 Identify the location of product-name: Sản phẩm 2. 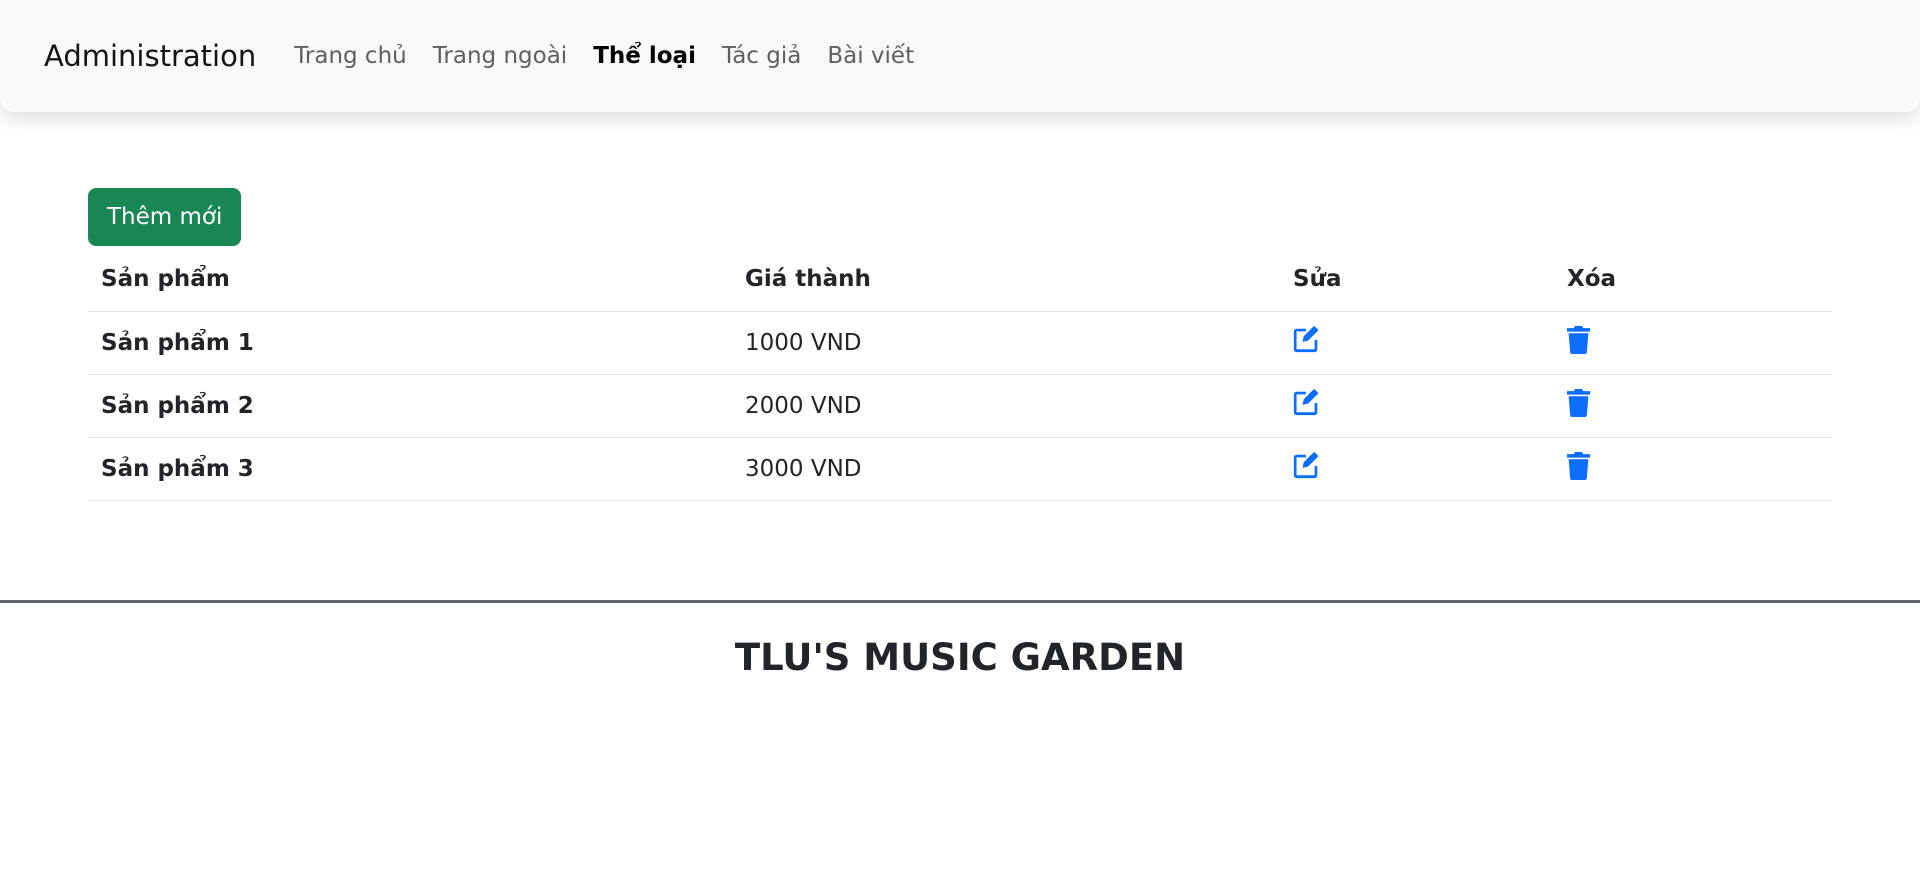
(410, 406).